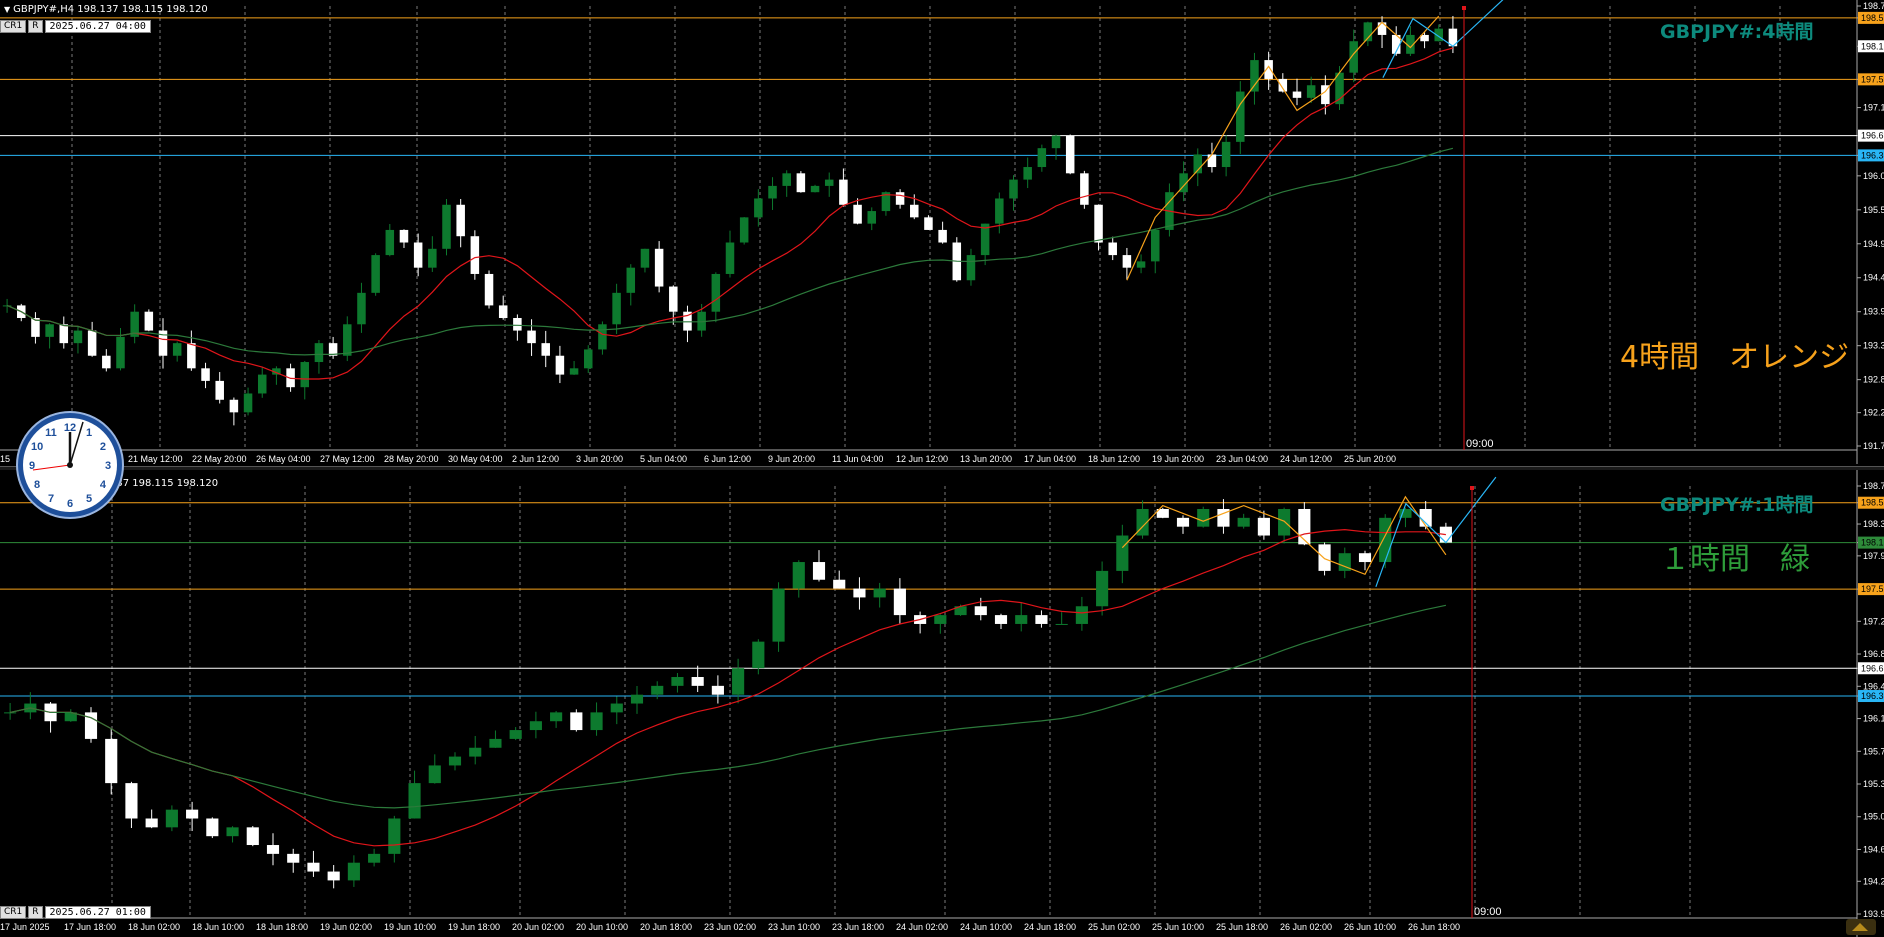 The image size is (1884, 937). Describe the element at coordinates (1873, 278) in the screenshot. I see `price-tick-label: 194.440` at that location.